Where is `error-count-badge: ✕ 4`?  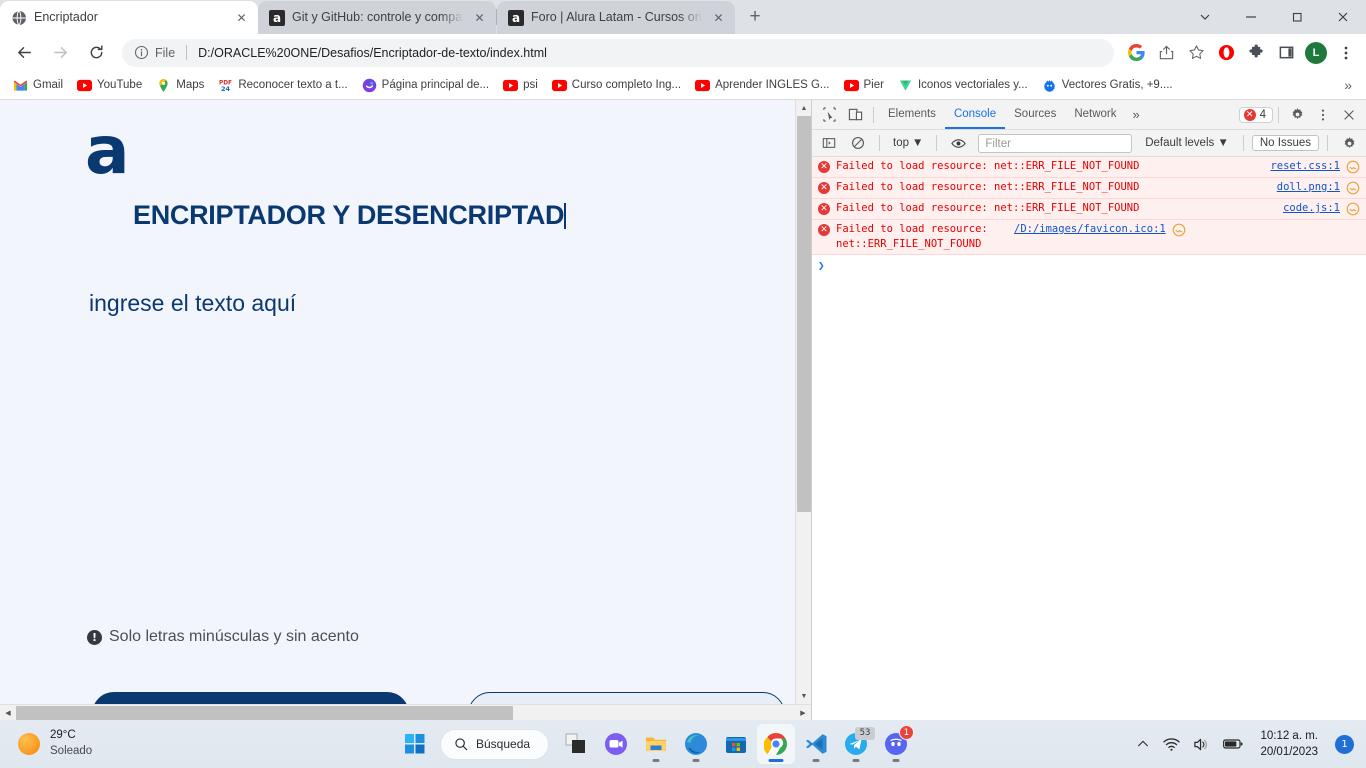
error-count-badge: ✕ 4 is located at coordinates (1255, 114).